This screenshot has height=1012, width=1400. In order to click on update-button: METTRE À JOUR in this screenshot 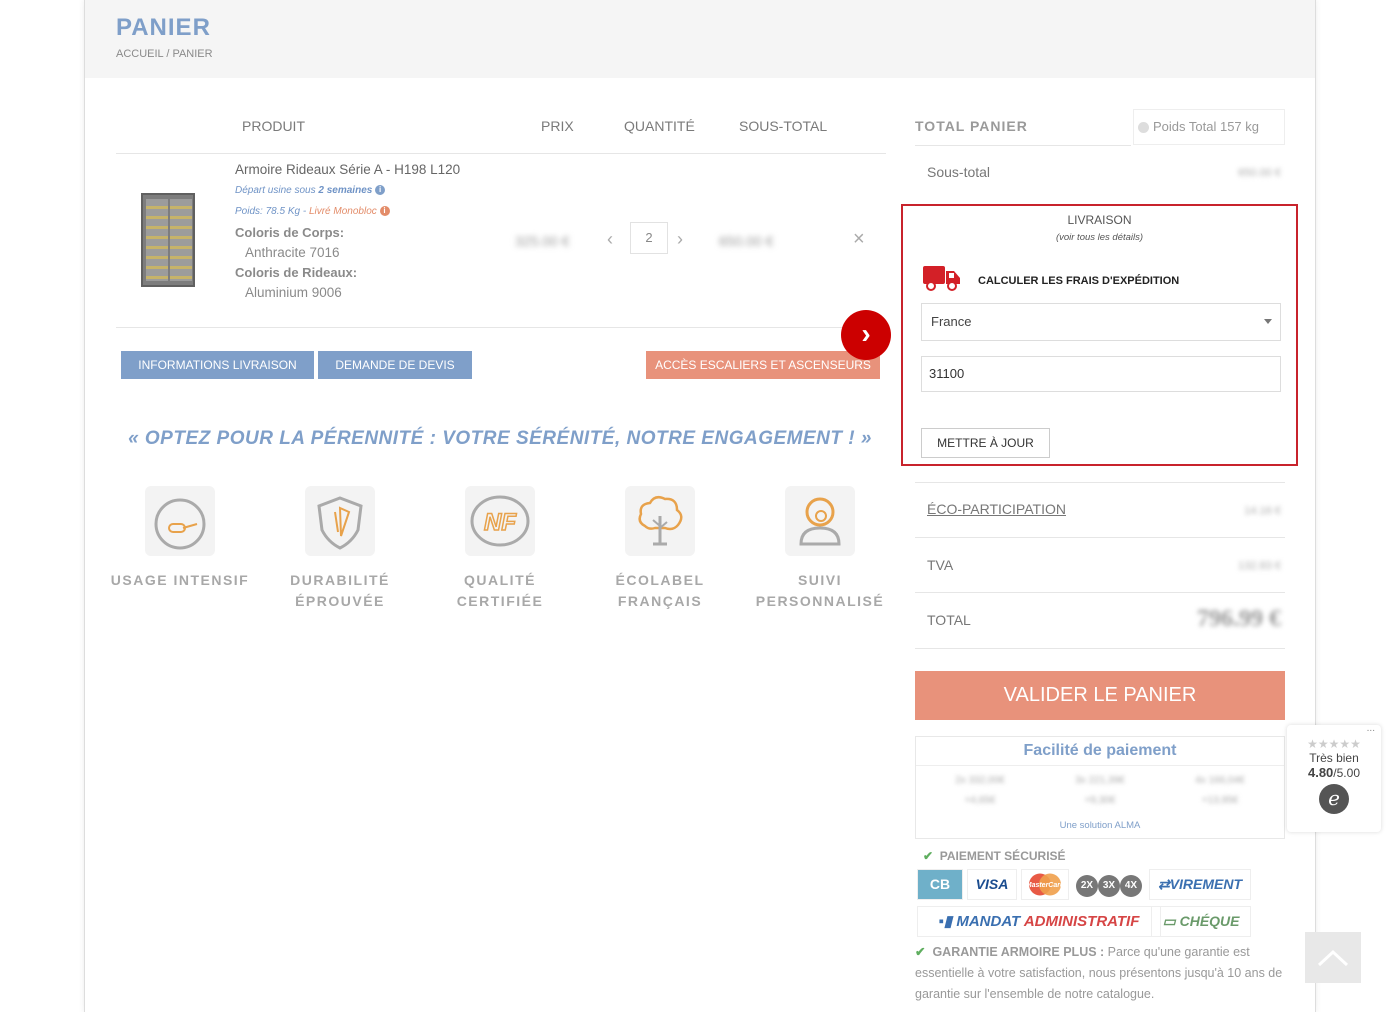, I will do `click(985, 443)`.